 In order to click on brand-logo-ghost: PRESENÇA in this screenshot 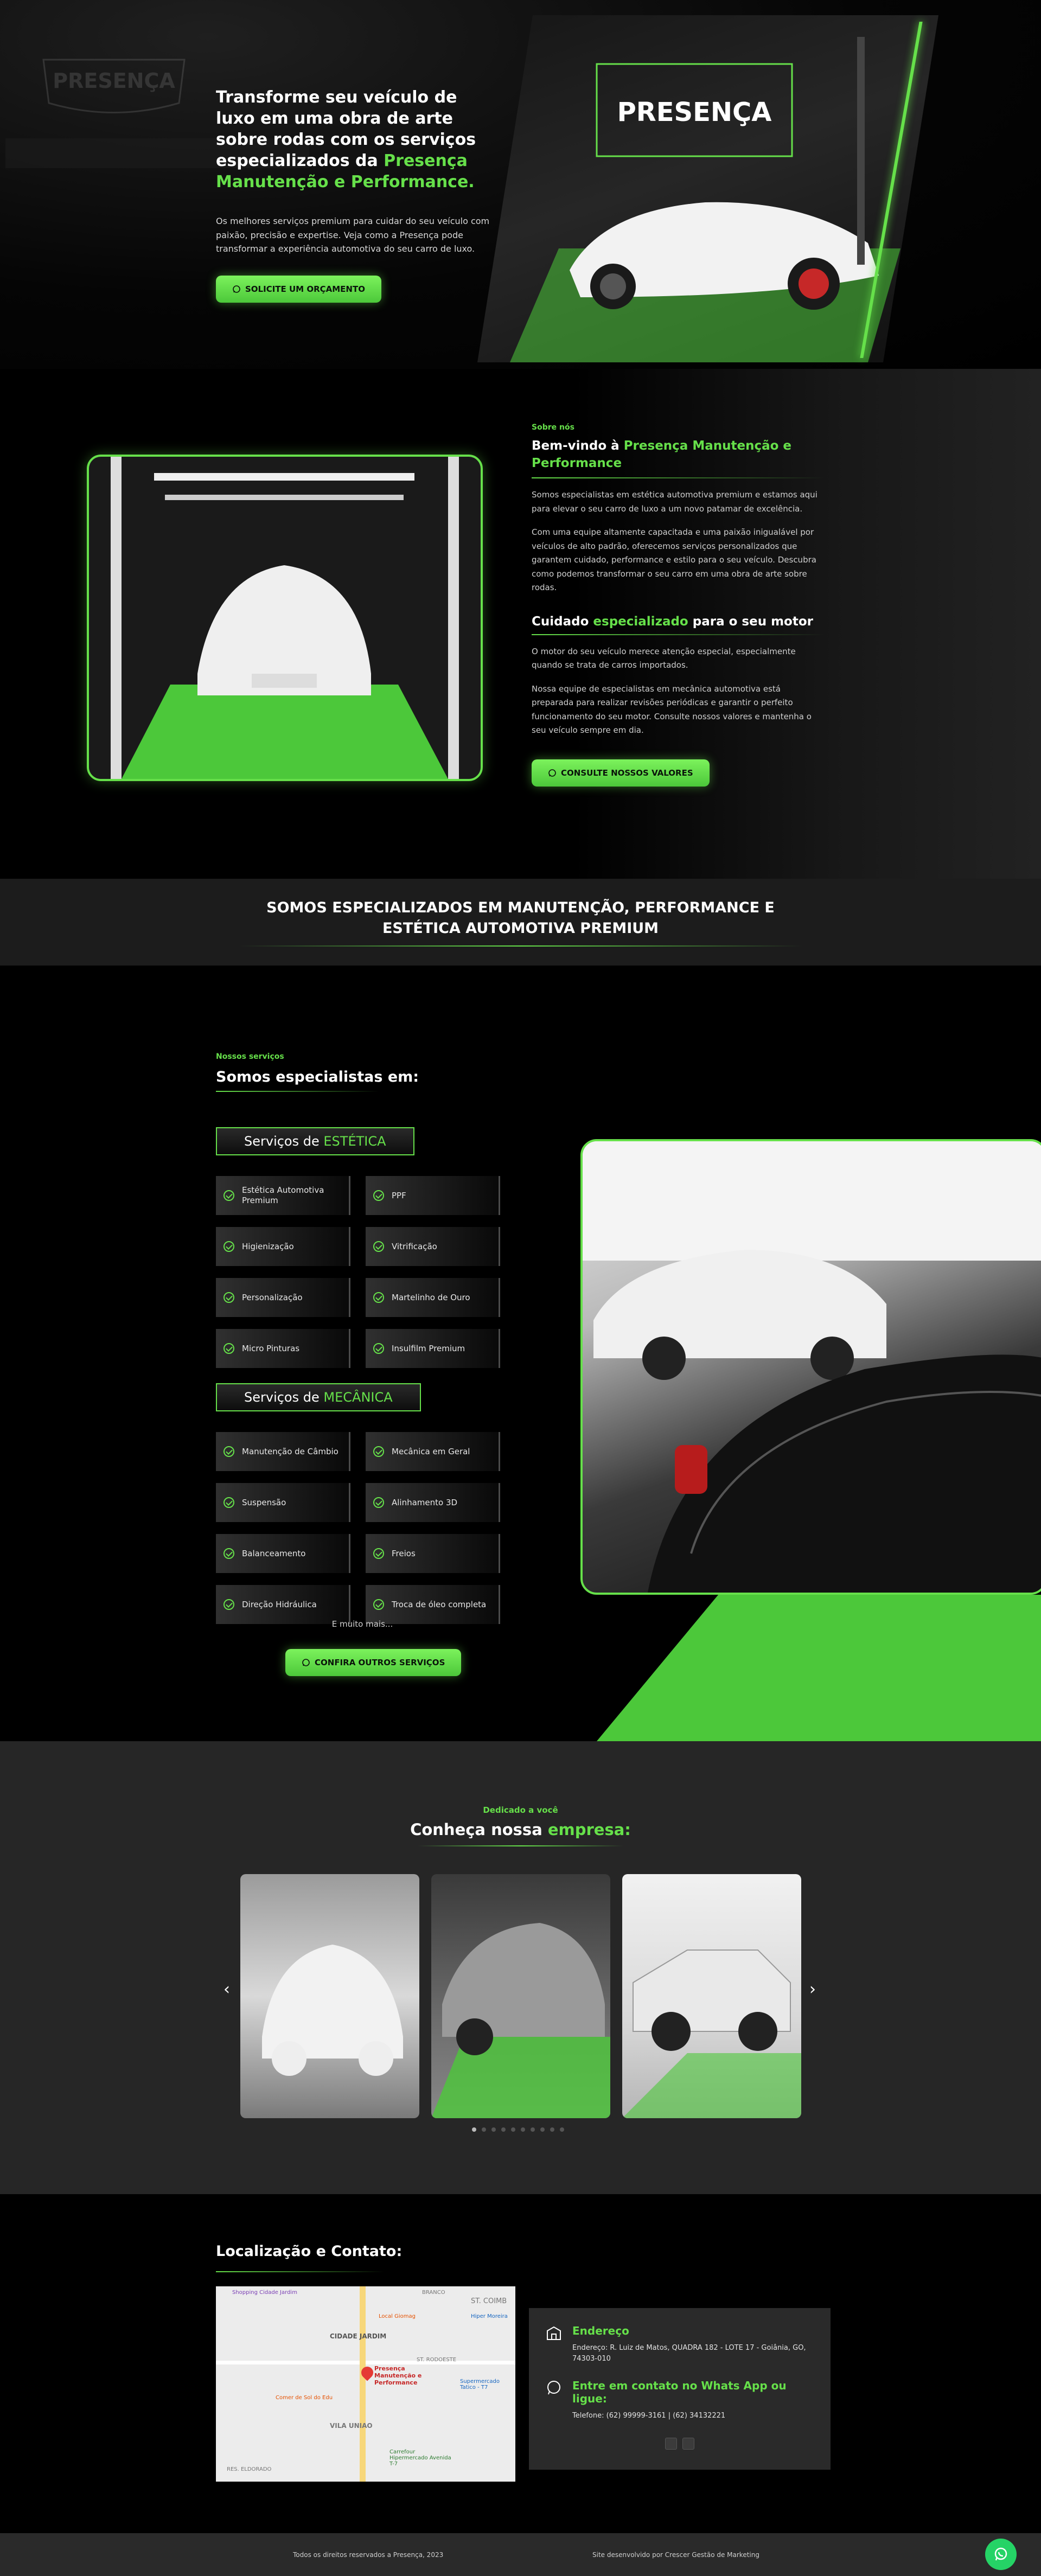, I will do `click(114, 86)`.